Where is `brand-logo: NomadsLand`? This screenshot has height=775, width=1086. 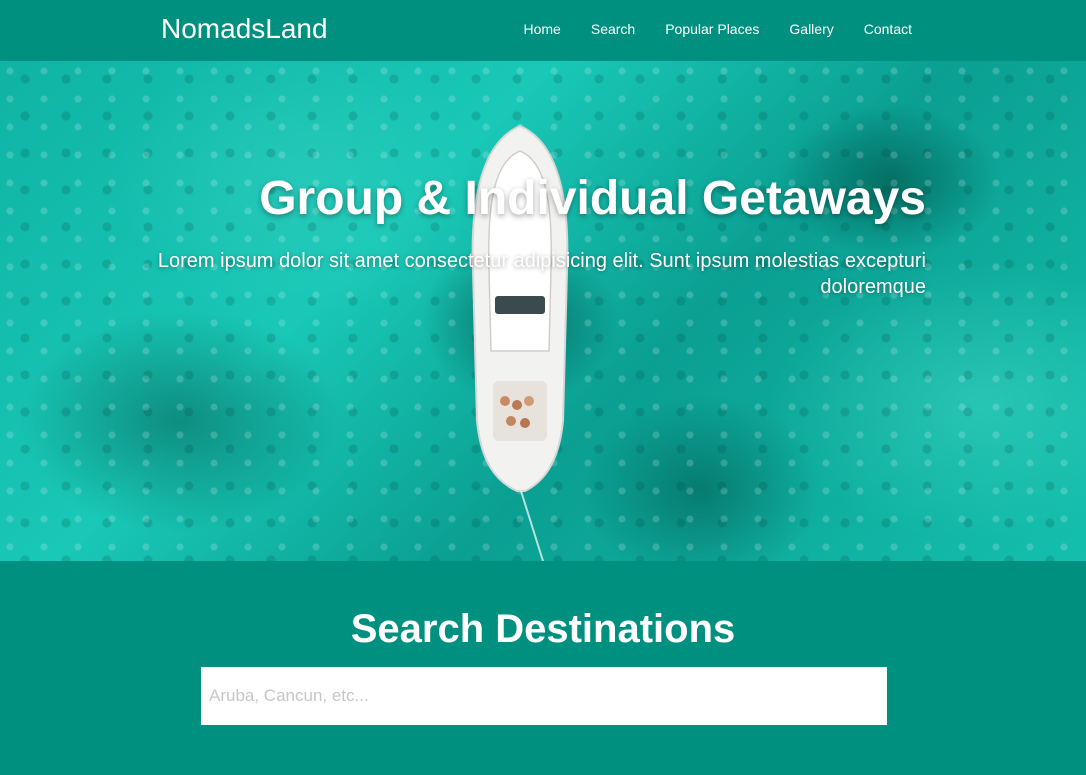
brand-logo: NomadsLand is located at coordinates (244, 29).